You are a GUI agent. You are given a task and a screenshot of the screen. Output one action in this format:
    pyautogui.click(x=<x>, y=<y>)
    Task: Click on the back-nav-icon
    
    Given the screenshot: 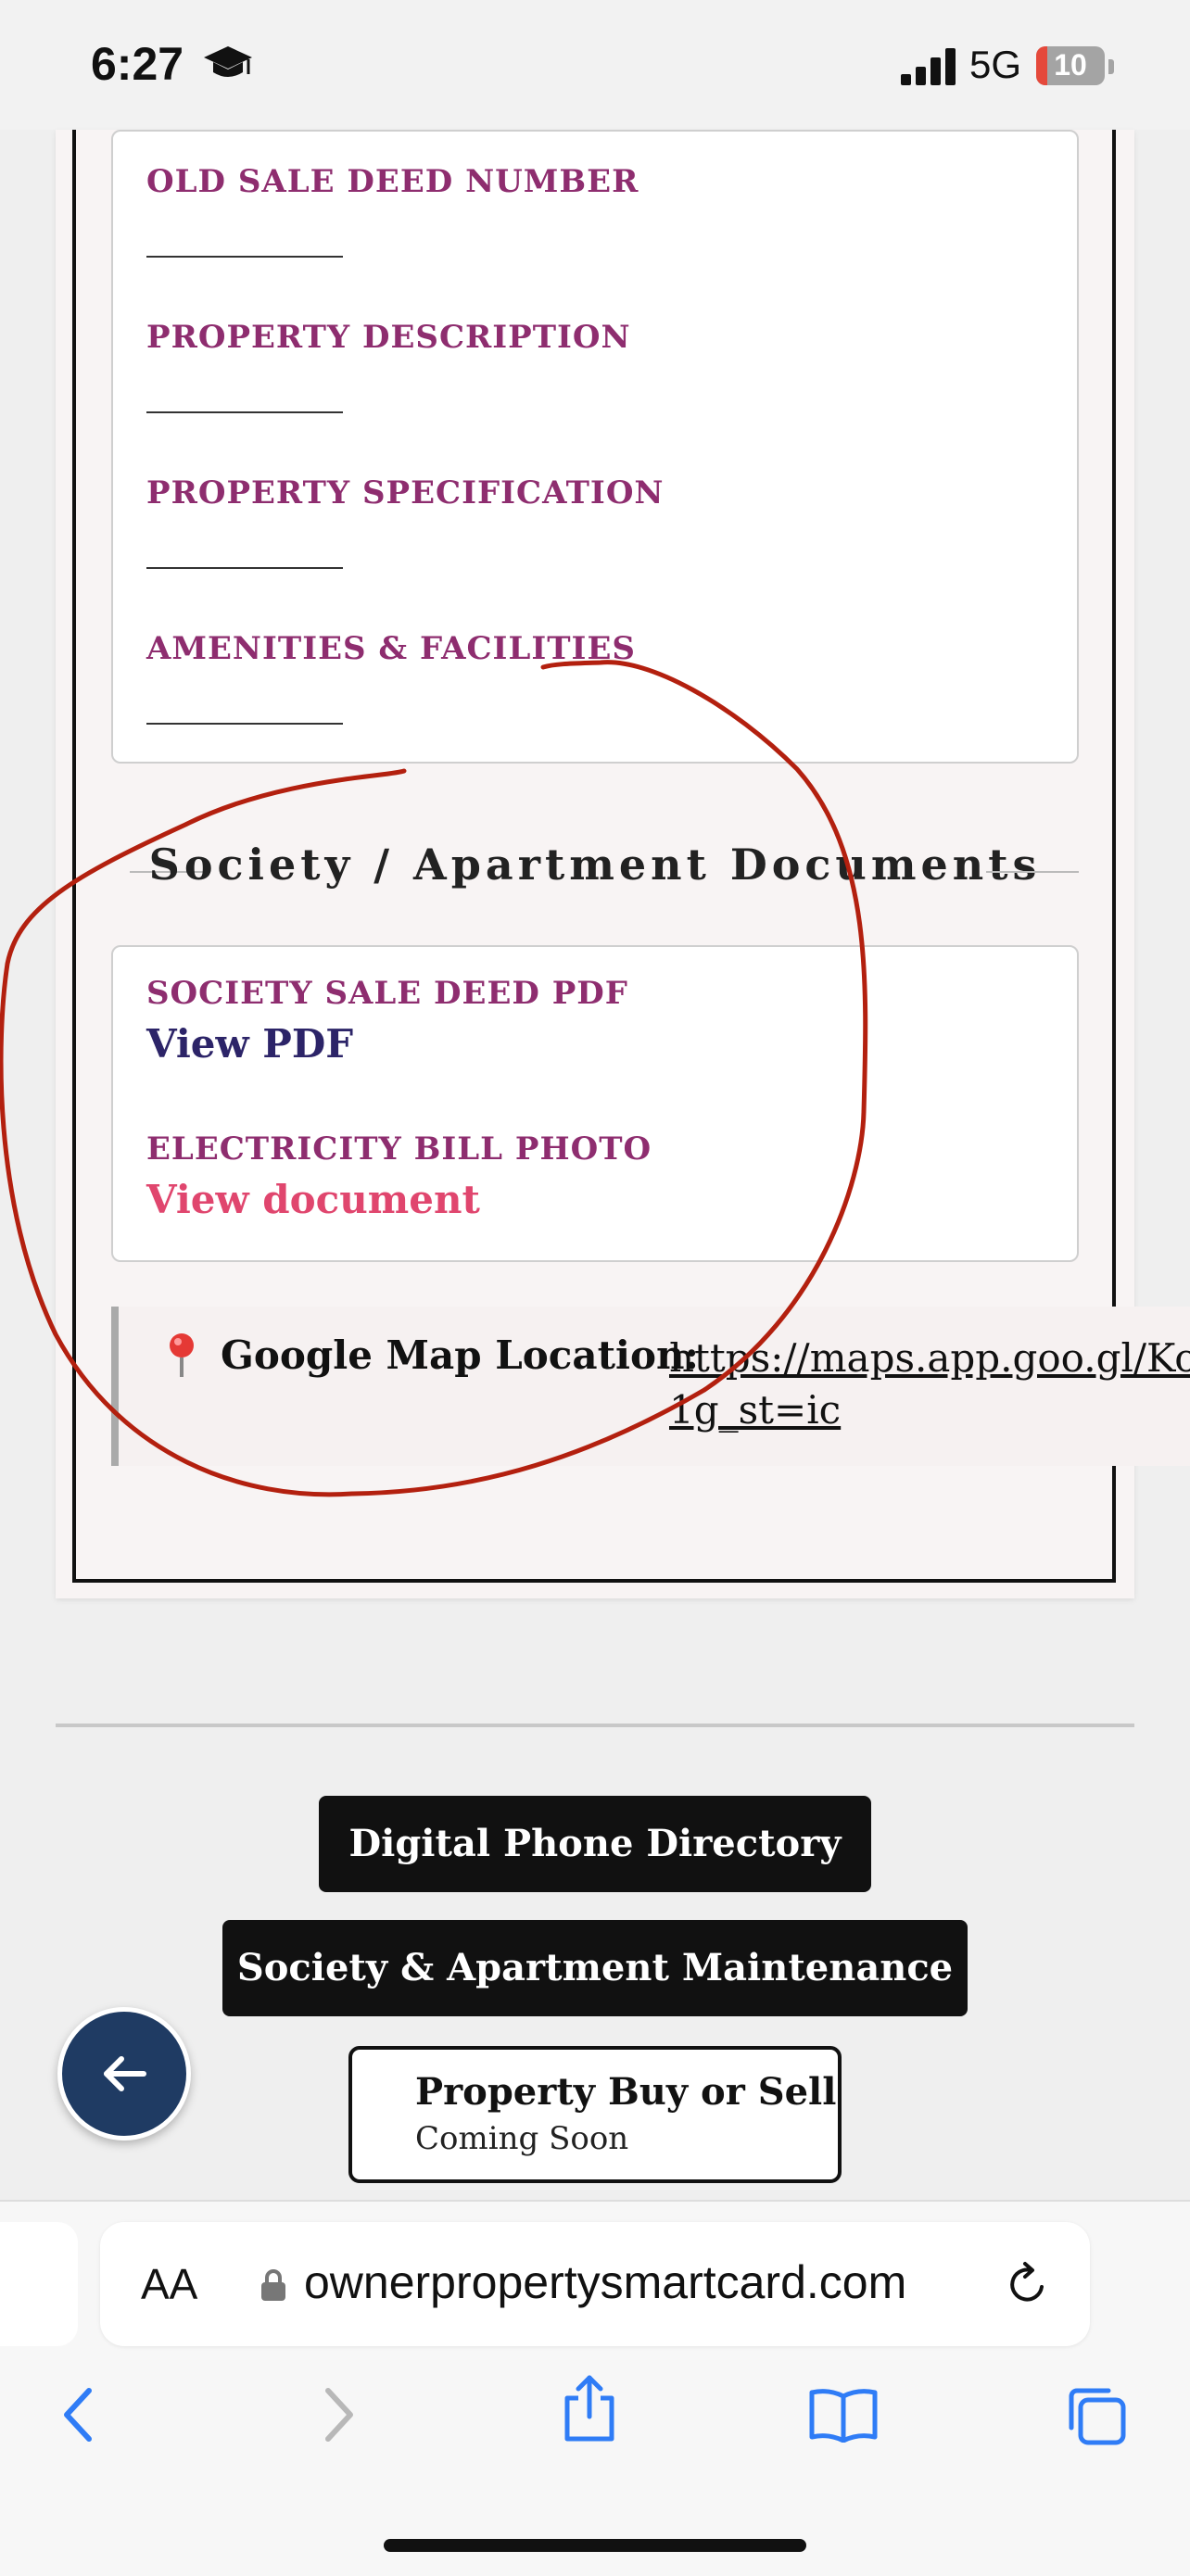 What is the action you would take?
    pyautogui.click(x=77, y=2414)
    